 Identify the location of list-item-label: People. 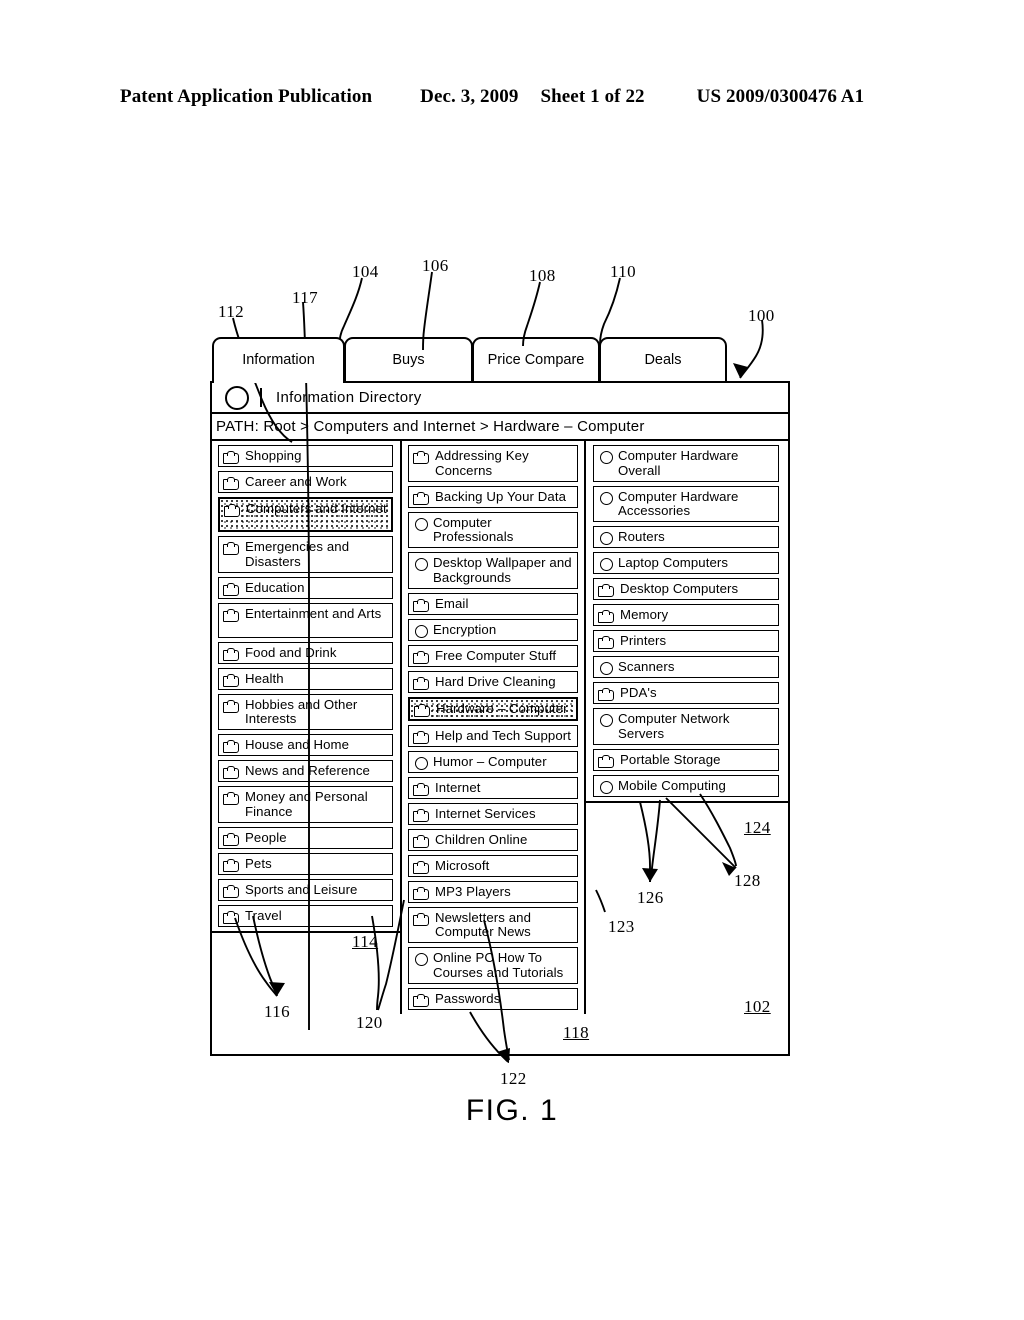
(266, 837).